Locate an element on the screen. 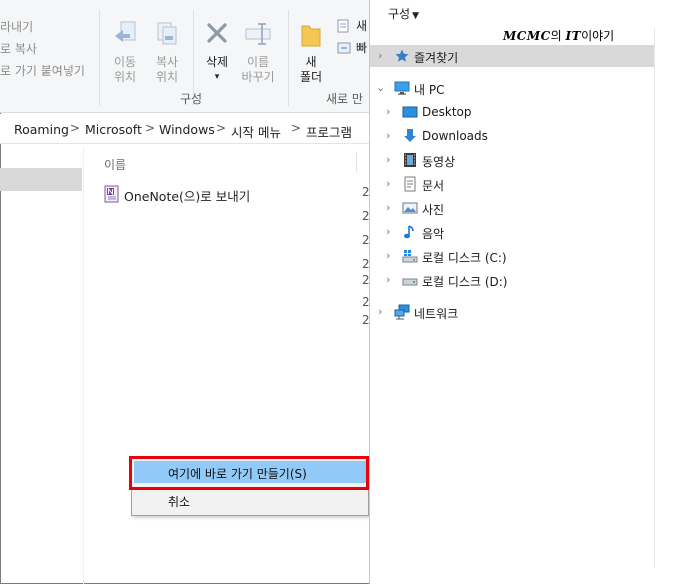  easy-access-icon is located at coordinates (344, 48).